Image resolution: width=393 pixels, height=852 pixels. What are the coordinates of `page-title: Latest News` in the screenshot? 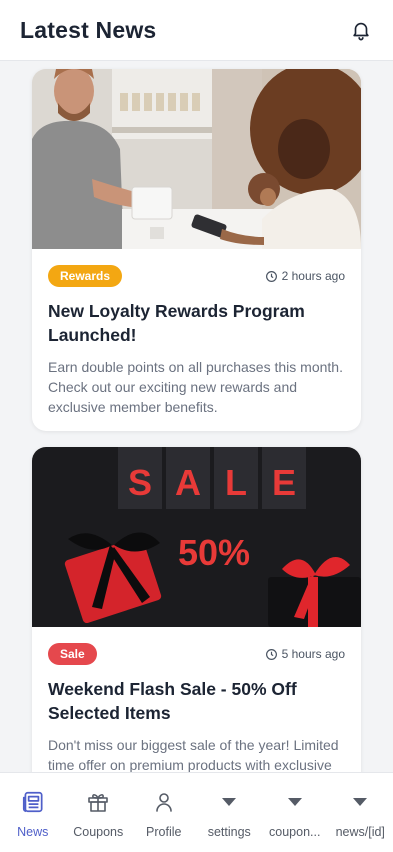 It's located at (88, 29).